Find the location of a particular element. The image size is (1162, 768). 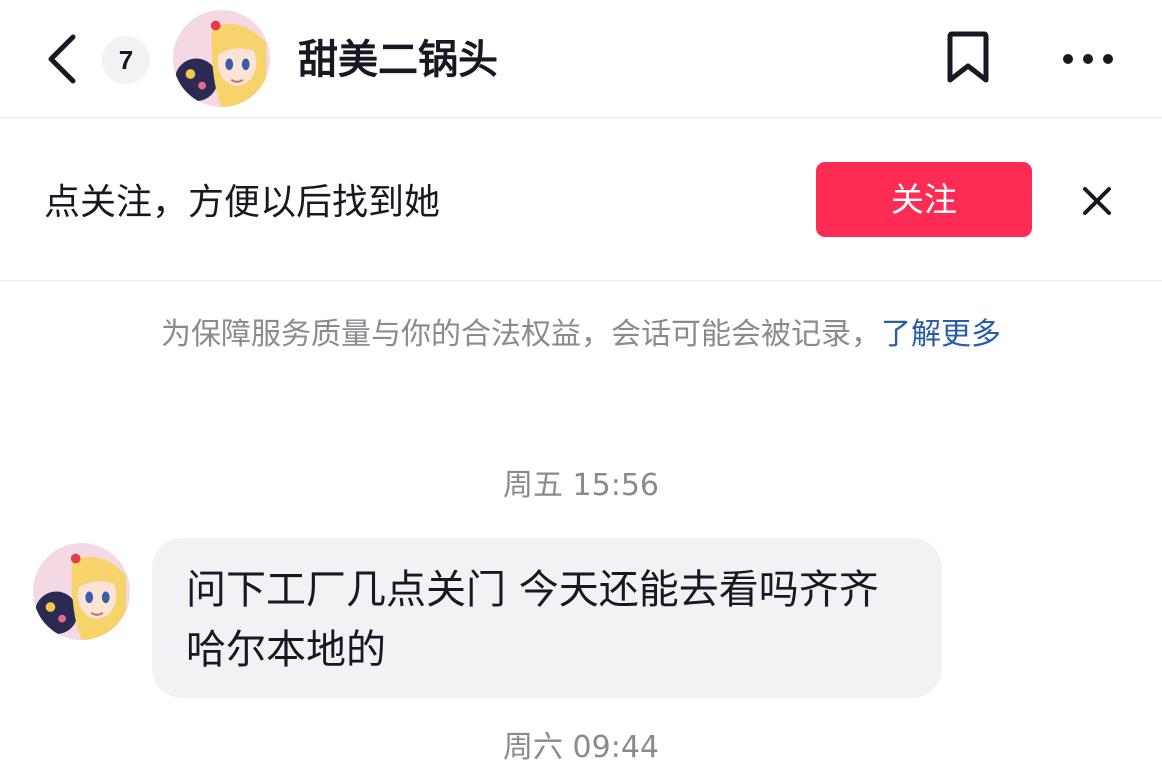

bookmark-button is located at coordinates (968, 58).